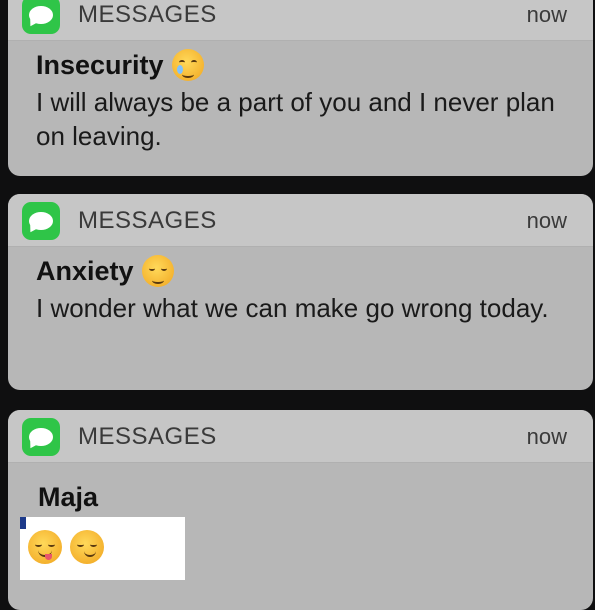 The image size is (595, 610). Describe the element at coordinates (187, 65) in the screenshot. I see `crying-face-icon` at that location.